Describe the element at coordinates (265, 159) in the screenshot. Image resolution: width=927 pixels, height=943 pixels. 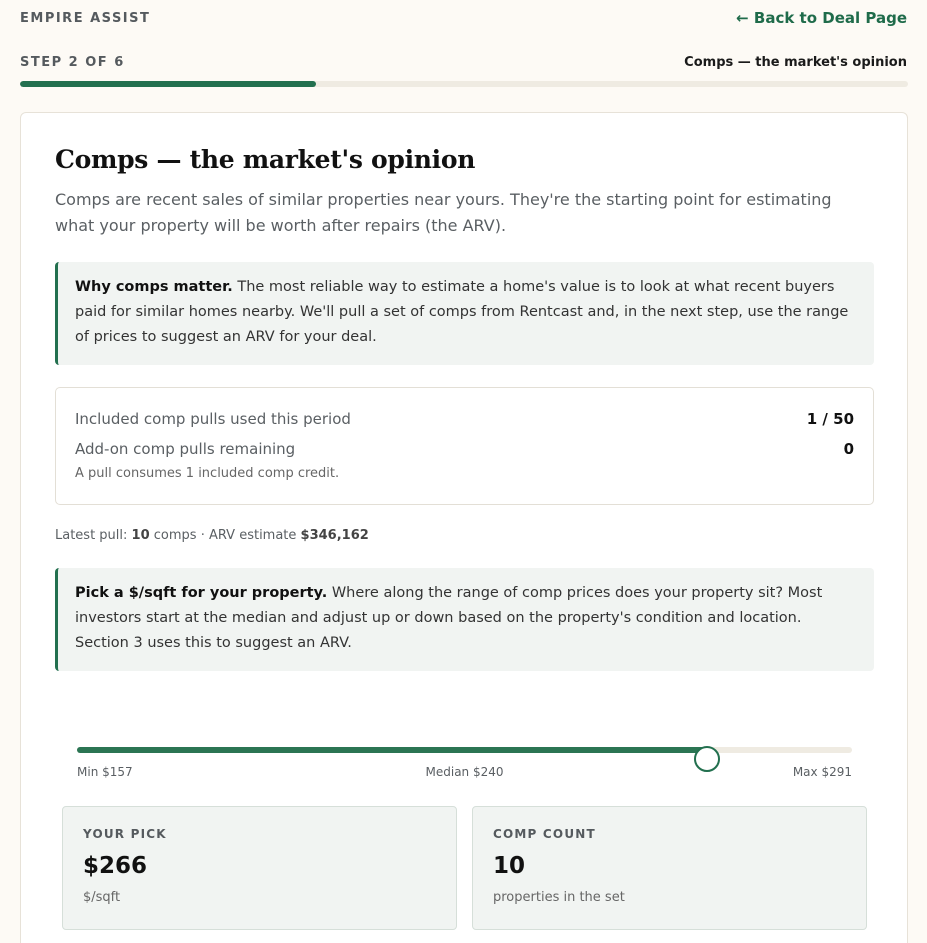
I see `page-title: Comps — the market's opinion` at that location.